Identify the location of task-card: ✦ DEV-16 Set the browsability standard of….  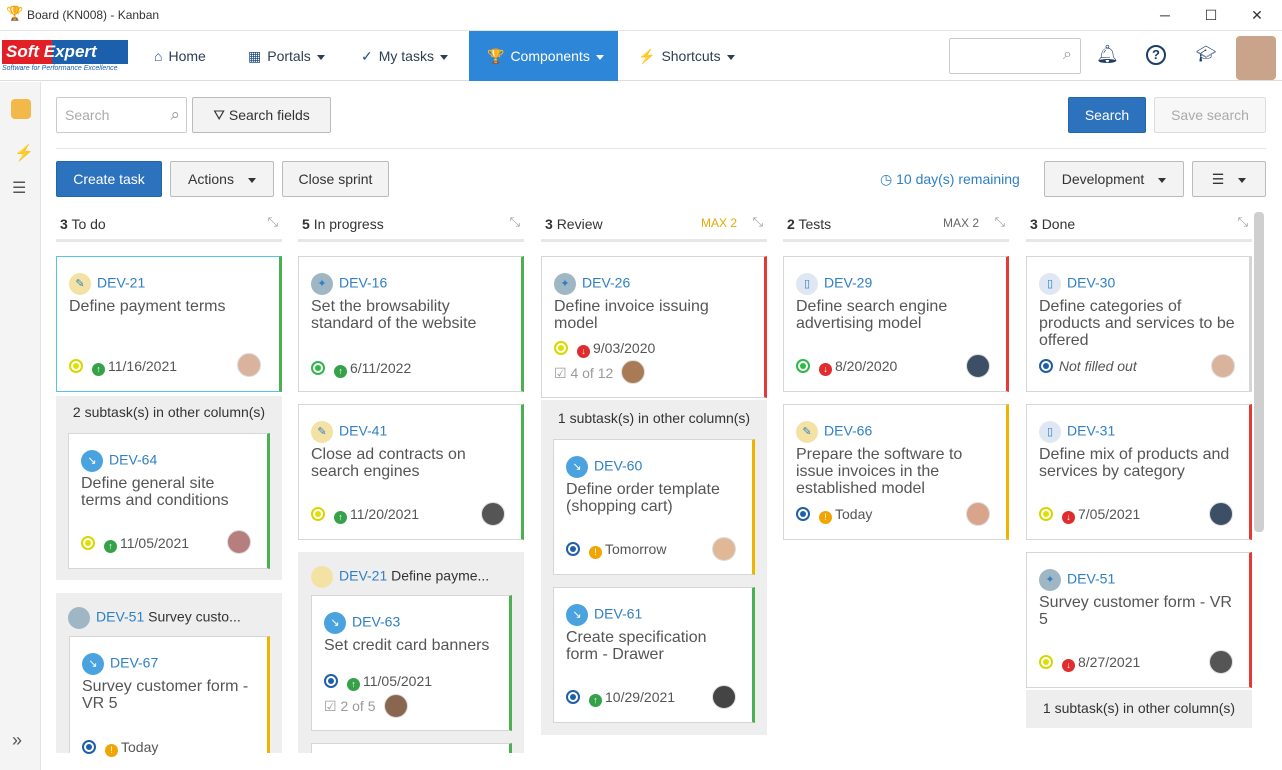
(411, 324).